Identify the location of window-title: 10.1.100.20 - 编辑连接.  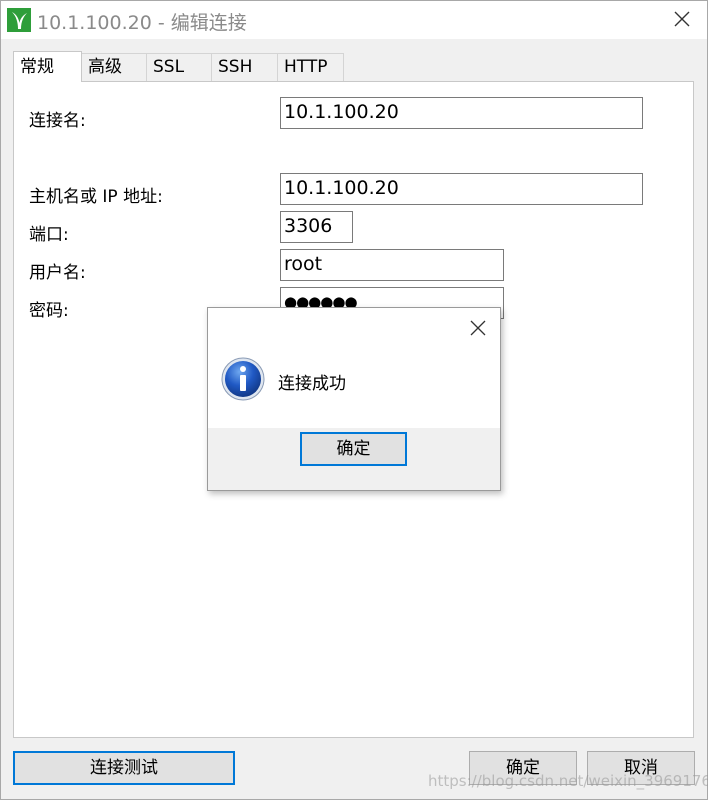
(142, 23).